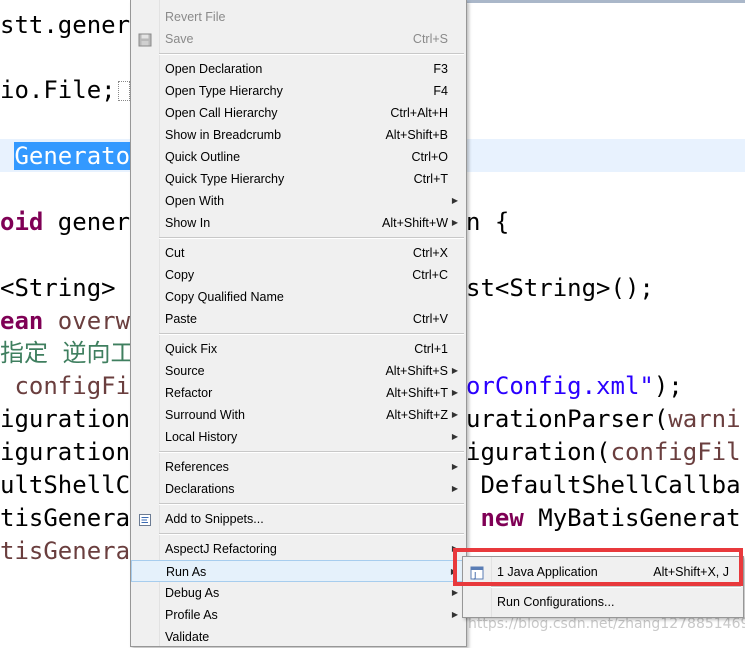  I want to click on save-icon, so click(145, 39).